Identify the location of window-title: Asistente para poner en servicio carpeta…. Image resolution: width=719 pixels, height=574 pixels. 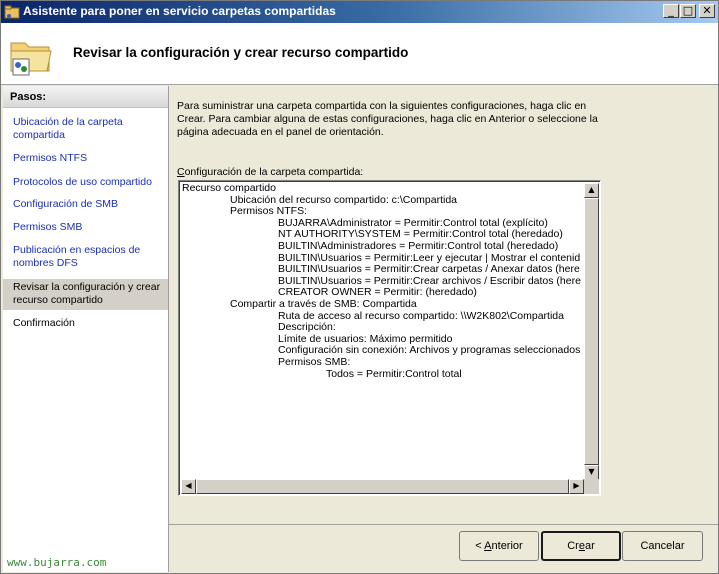
(179, 11).